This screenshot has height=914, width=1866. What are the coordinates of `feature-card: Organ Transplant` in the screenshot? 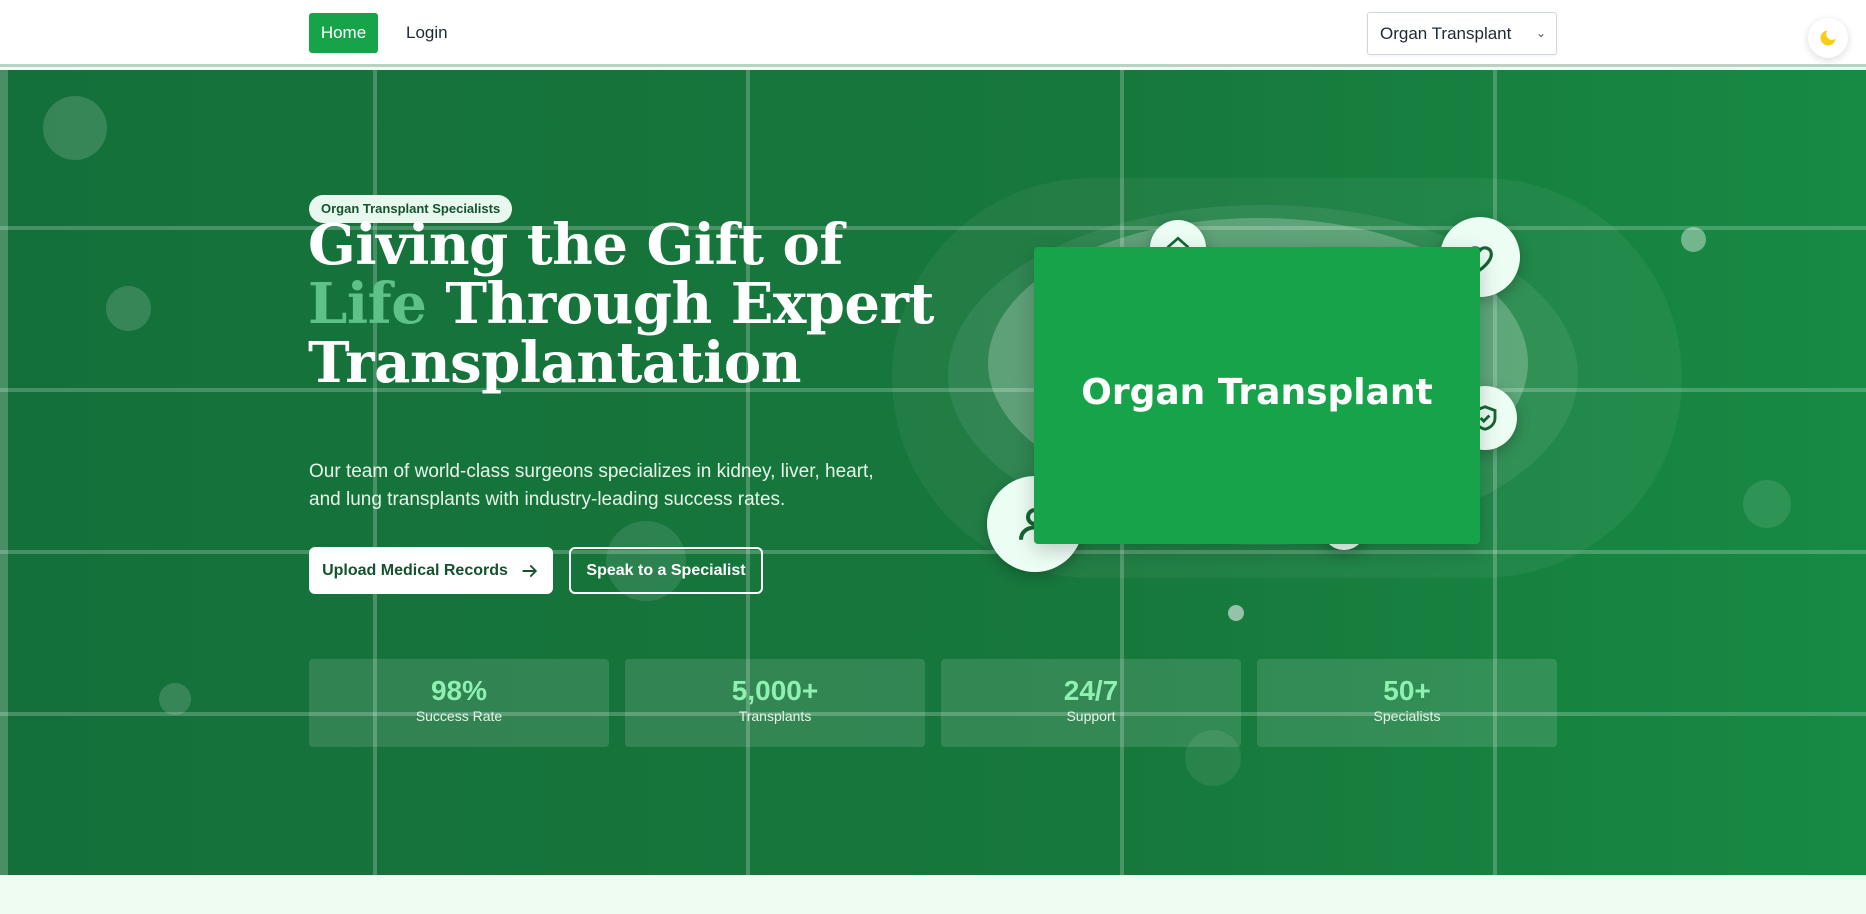 It's located at (1257, 395).